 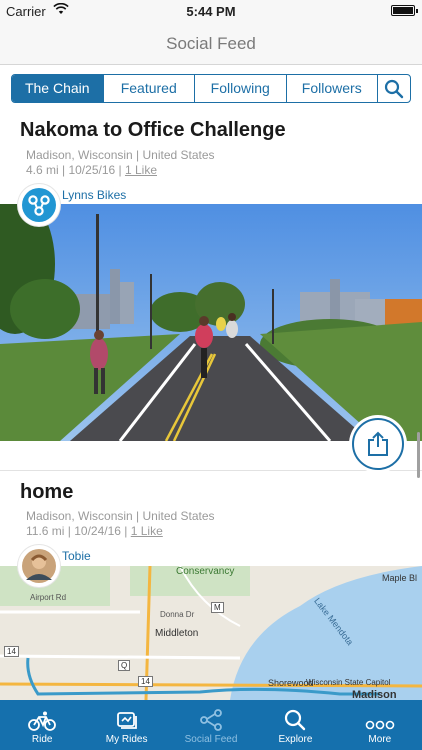 What do you see at coordinates (124, 665) in the screenshot?
I see `highway-q-shield: Q` at bounding box center [124, 665].